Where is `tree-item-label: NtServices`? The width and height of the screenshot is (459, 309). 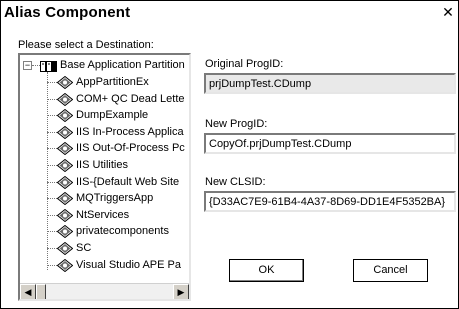
tree-item-label: NtServices is located at coordinates (103, 215).